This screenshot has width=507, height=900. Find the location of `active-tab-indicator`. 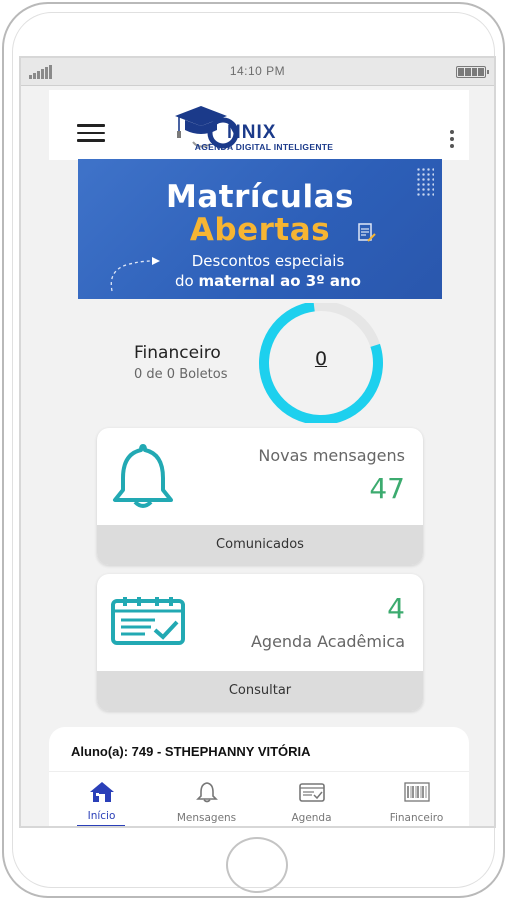

active-tab-indicator is located at coordinates (101, 825).